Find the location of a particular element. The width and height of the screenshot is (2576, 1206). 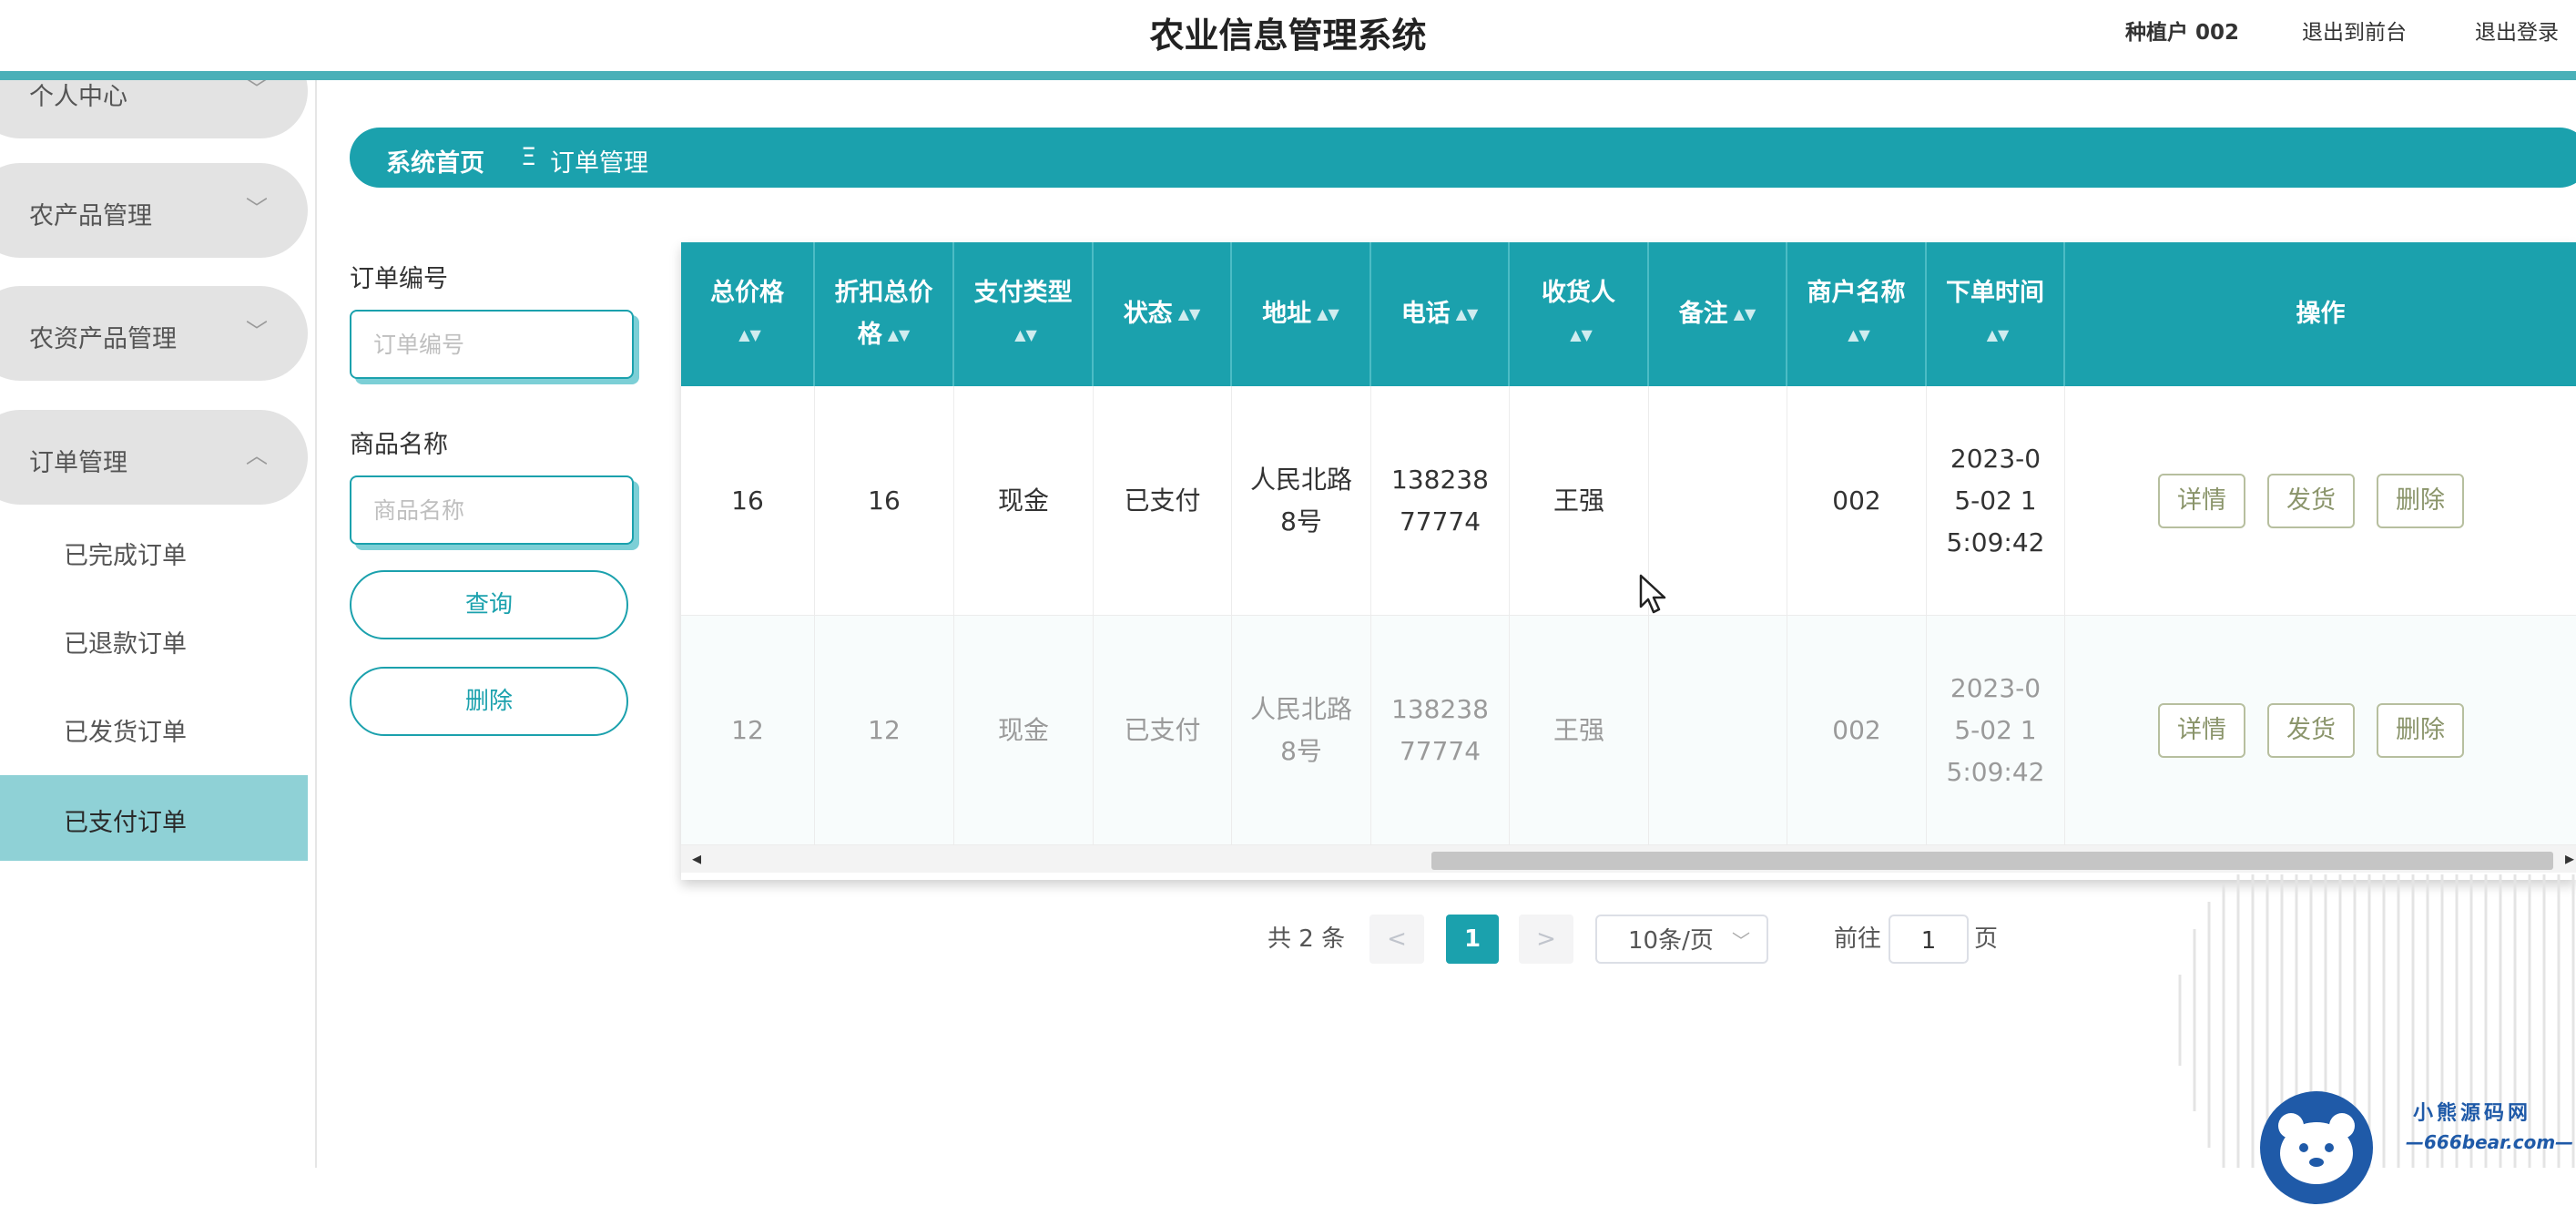

sidebar-item-completed-orders: 已完成订单 is located at coordinates (154, 551).